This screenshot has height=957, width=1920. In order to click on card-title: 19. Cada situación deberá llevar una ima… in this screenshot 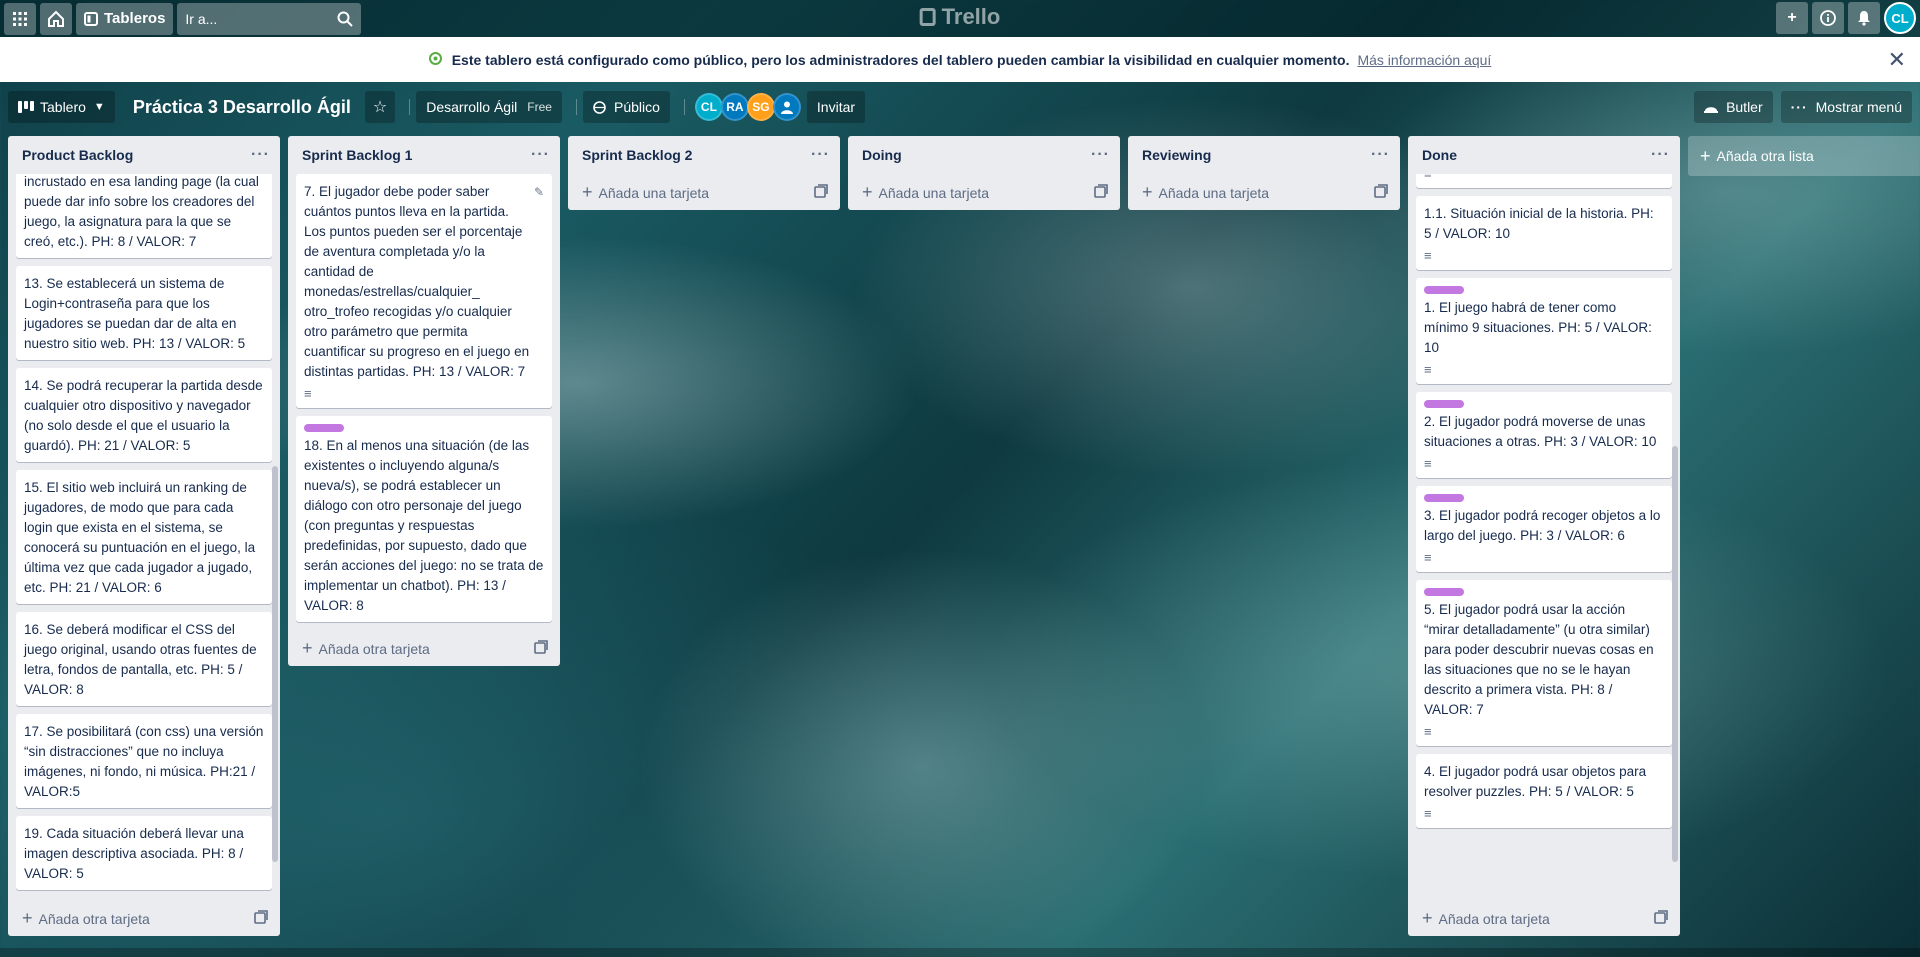, I will do `click(134, 853)`.